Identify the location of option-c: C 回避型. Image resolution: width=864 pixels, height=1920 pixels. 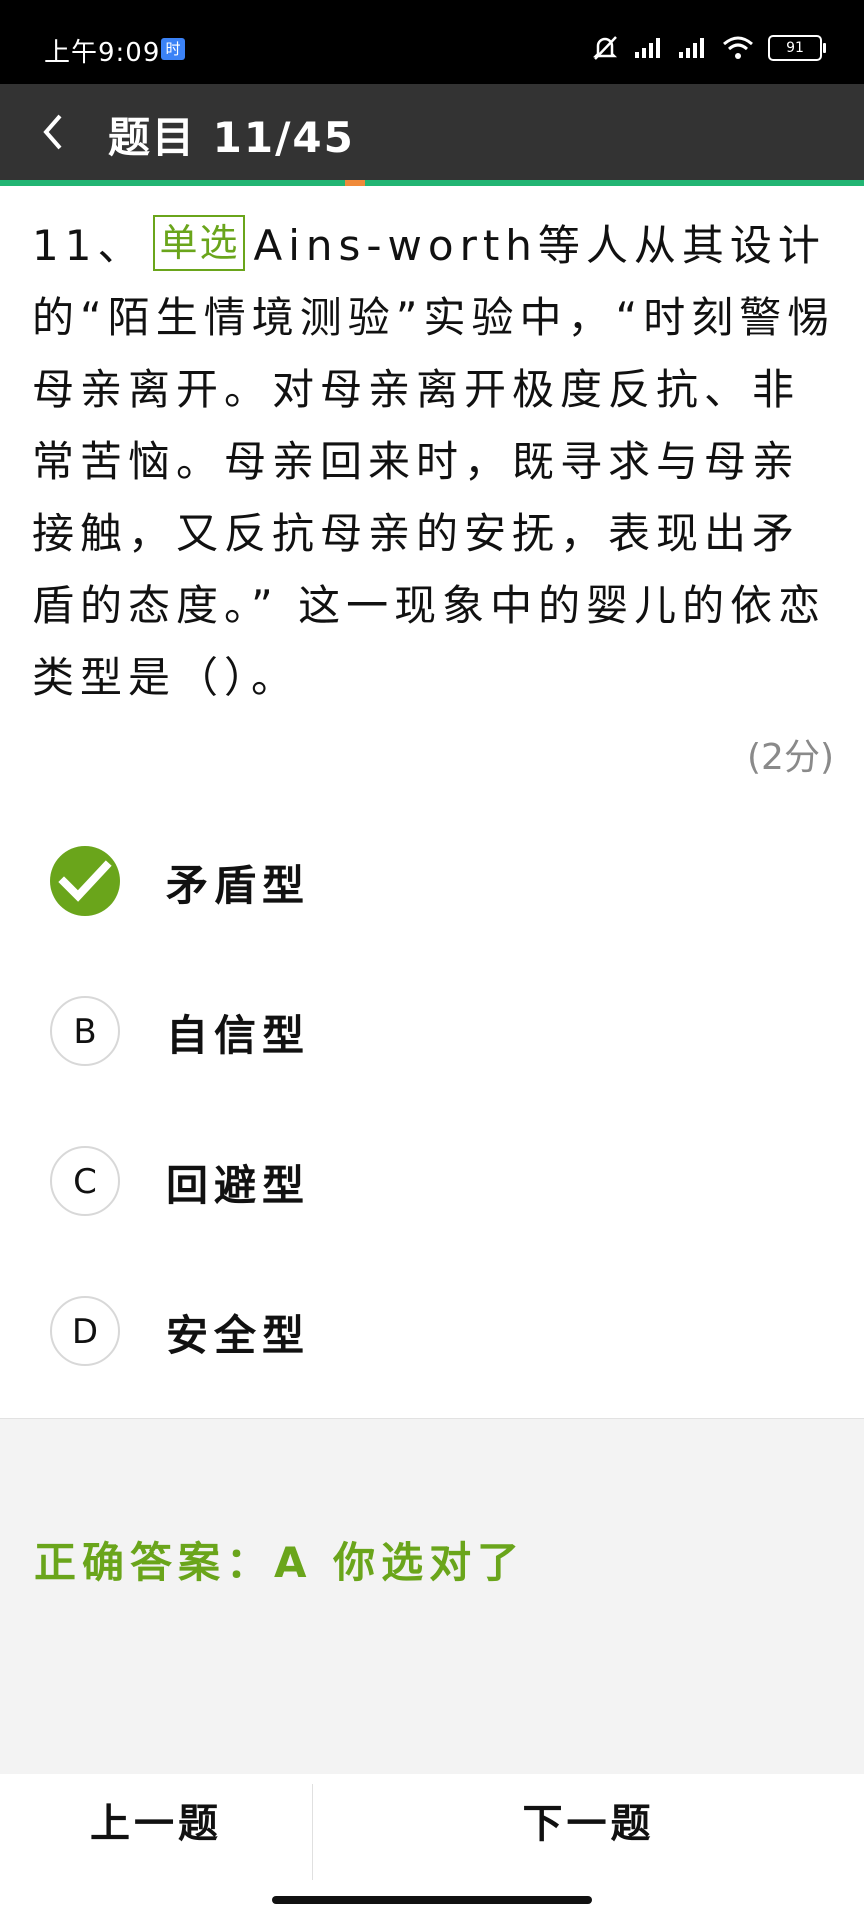
(432, 1181).